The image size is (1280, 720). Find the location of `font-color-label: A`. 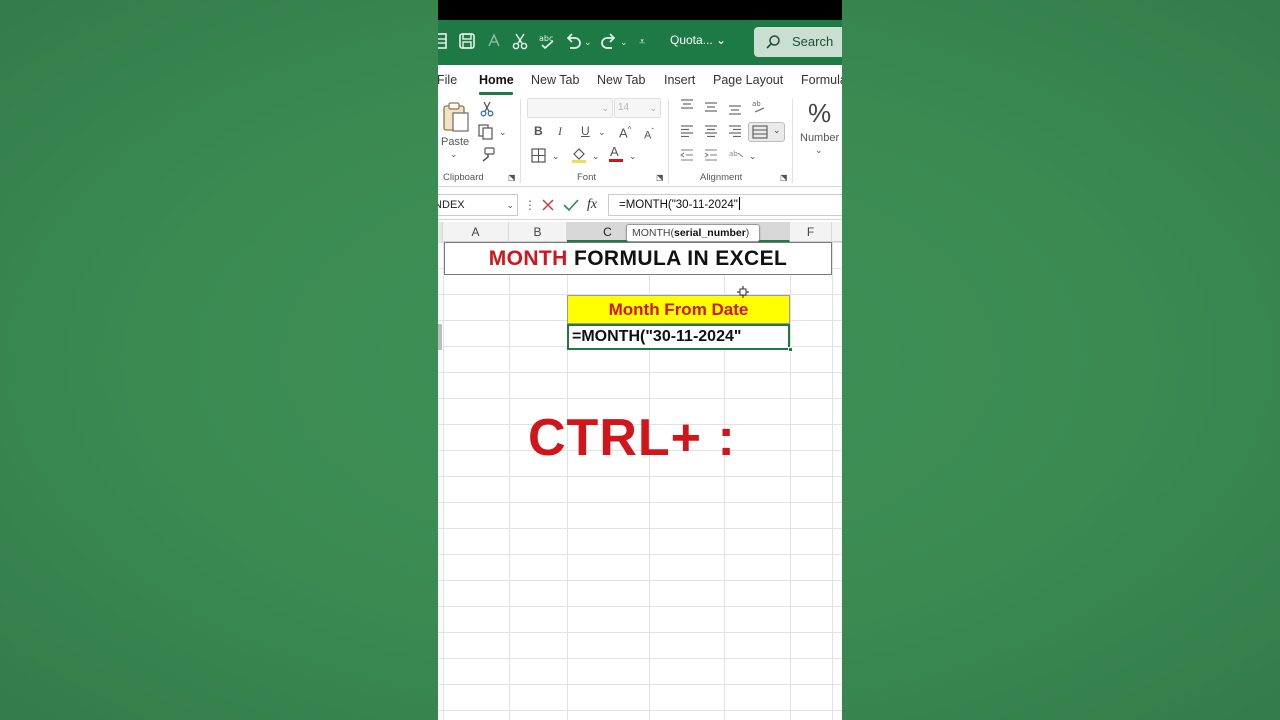

font-color-label: A is located at coordinates (614, 151).